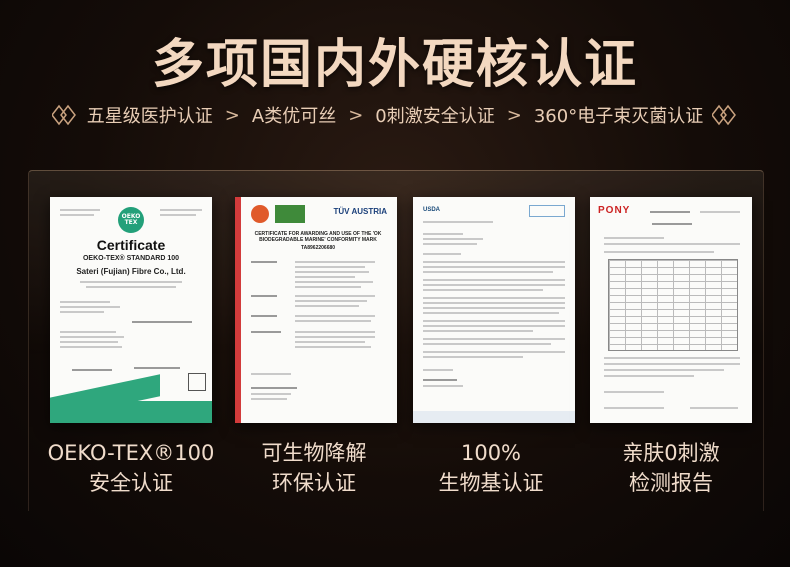  Describe the element at coordinates (360, 211) in the screenshot. I see `tuv-logo: TÜV AUSTRIA` at that location.